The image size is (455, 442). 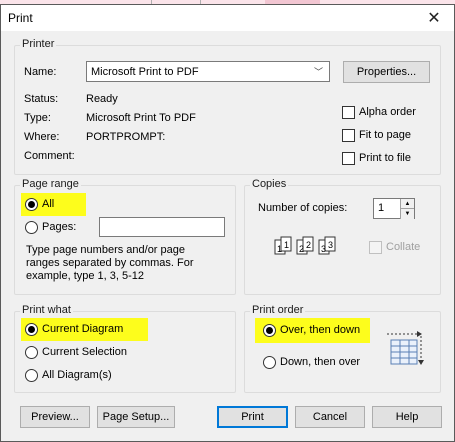 I want to click on fit-to-page-checkbox, so click(x=348, y=135).